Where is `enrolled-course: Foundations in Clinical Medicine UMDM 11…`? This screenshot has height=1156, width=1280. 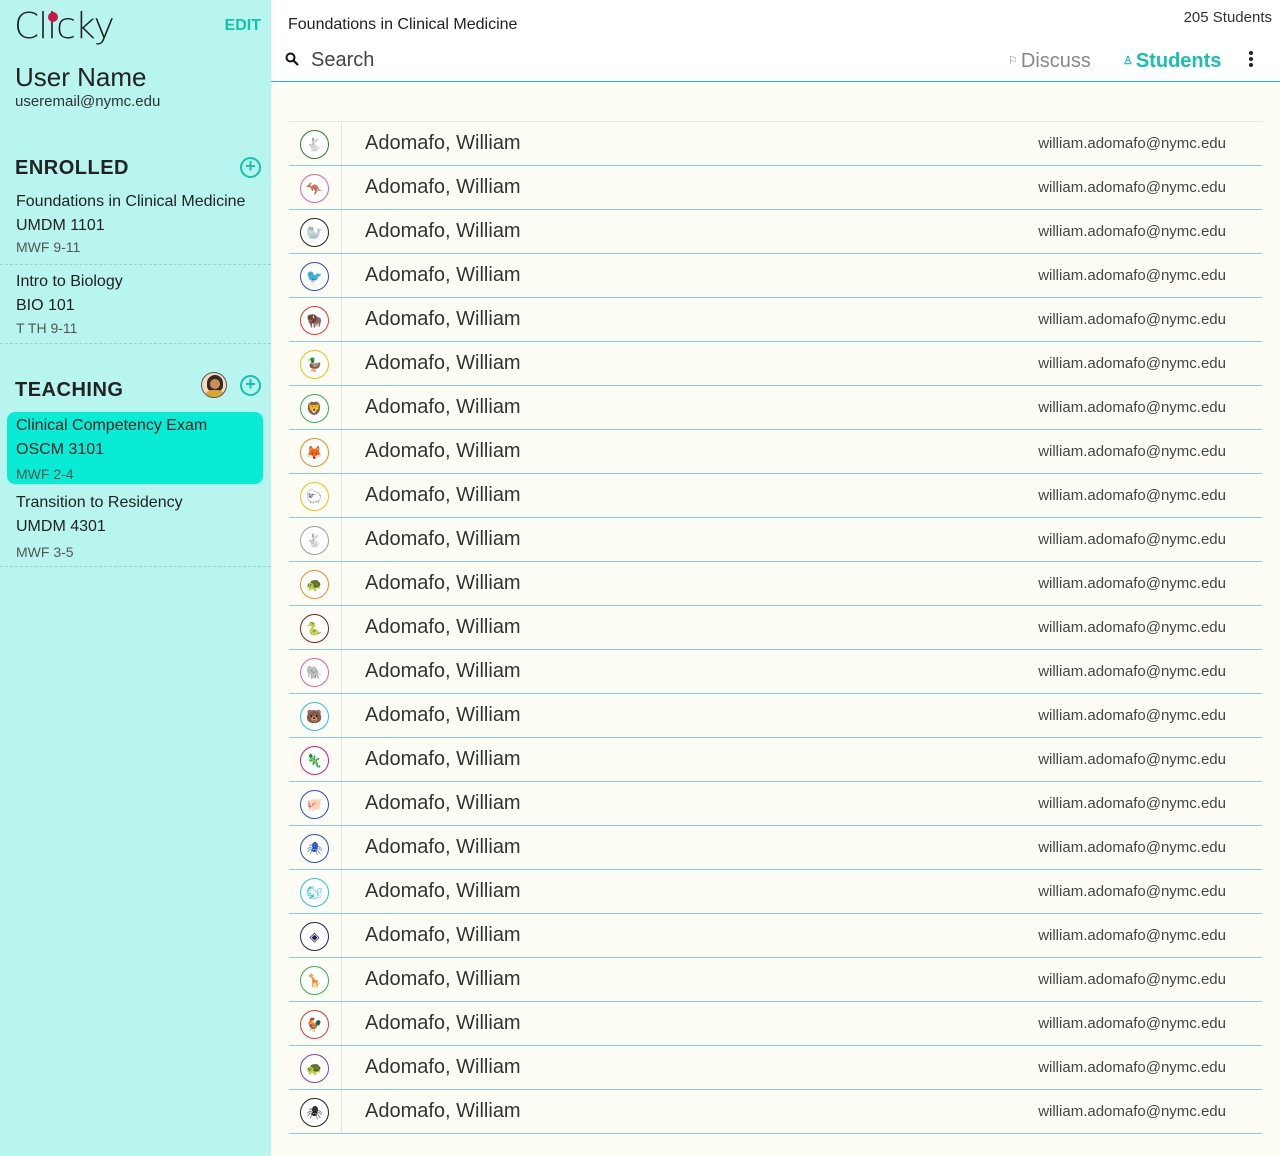 enrolled-course: Foundations in Clinical Medicine UMDM 11… is located at coordinates (135, 225).